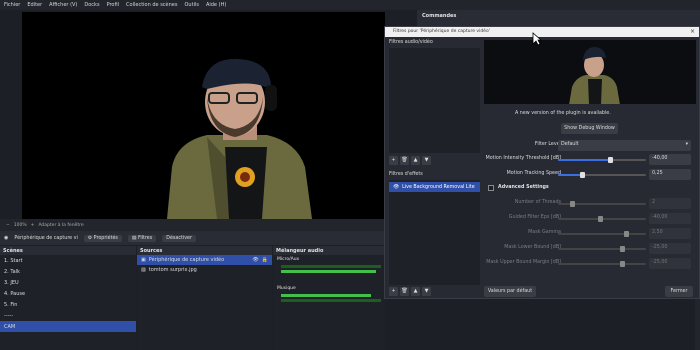 The width and height of the screenshot is (700, 350). I want to click on menu-view: Afficher (V), so click(63, 5).